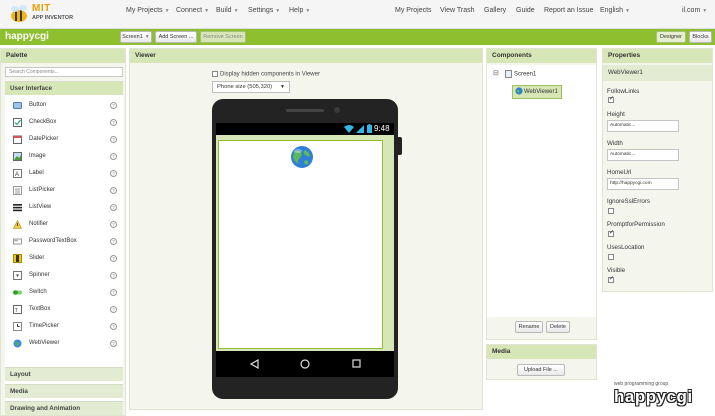  Describe the element at coordinates (653, 396) in the screenshot. I see `watermark-brand: happycgi` at that location.